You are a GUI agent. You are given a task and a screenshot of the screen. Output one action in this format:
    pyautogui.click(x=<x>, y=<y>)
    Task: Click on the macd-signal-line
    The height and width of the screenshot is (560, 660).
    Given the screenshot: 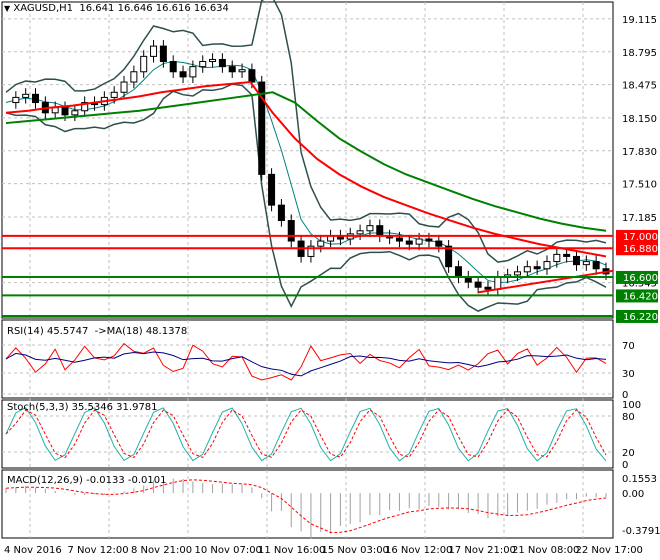 What is the action you would take?
    pyautogui.click(x=306, y=506)
    